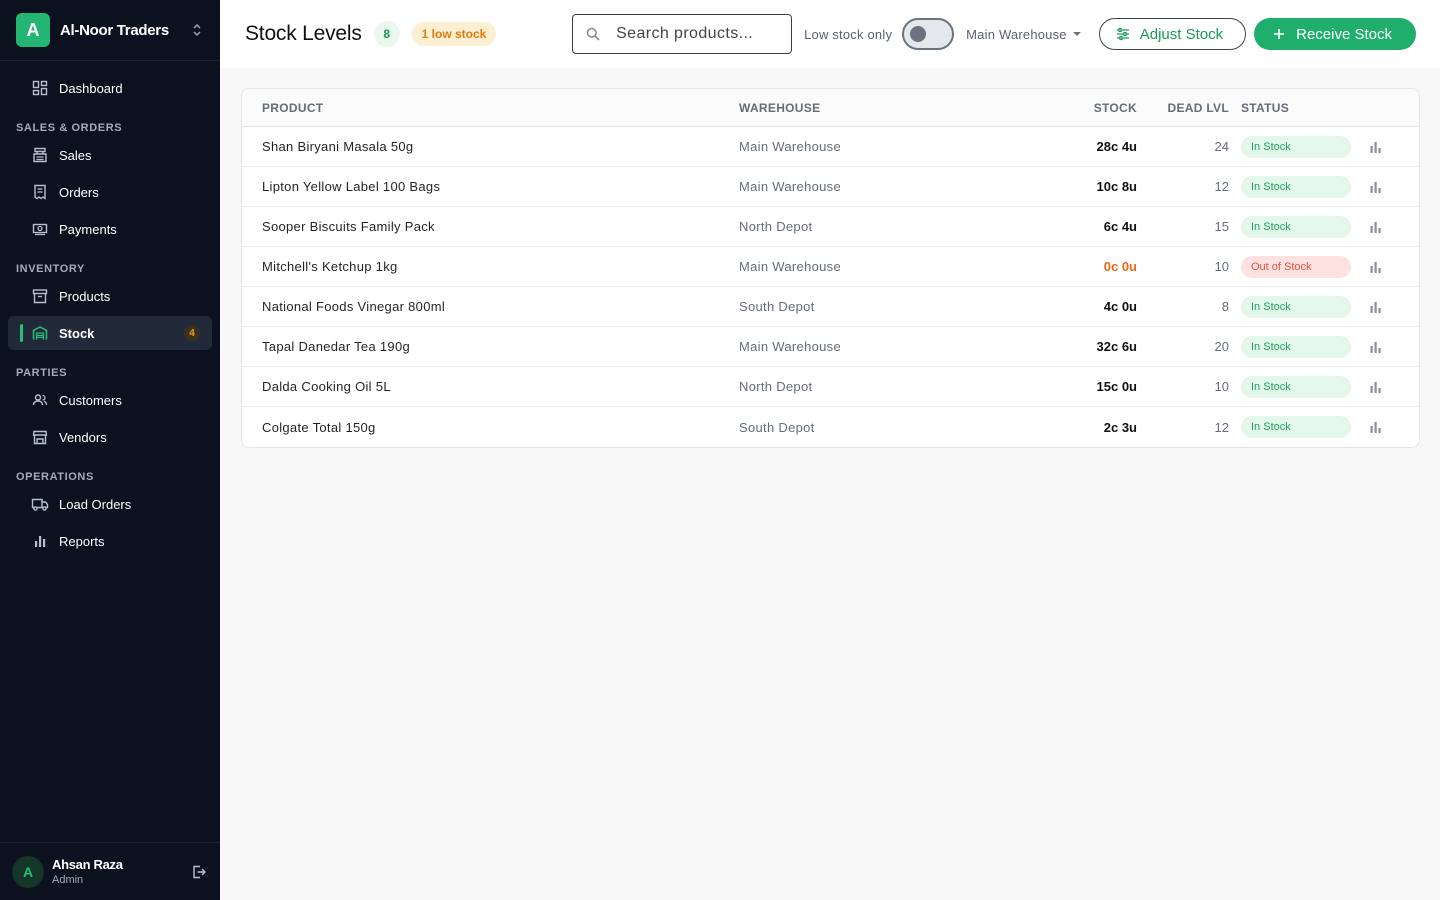  Describe the element at coordinates (75, 155) in the screenshot. I see `sidebar-item-label: Sales` at that location.